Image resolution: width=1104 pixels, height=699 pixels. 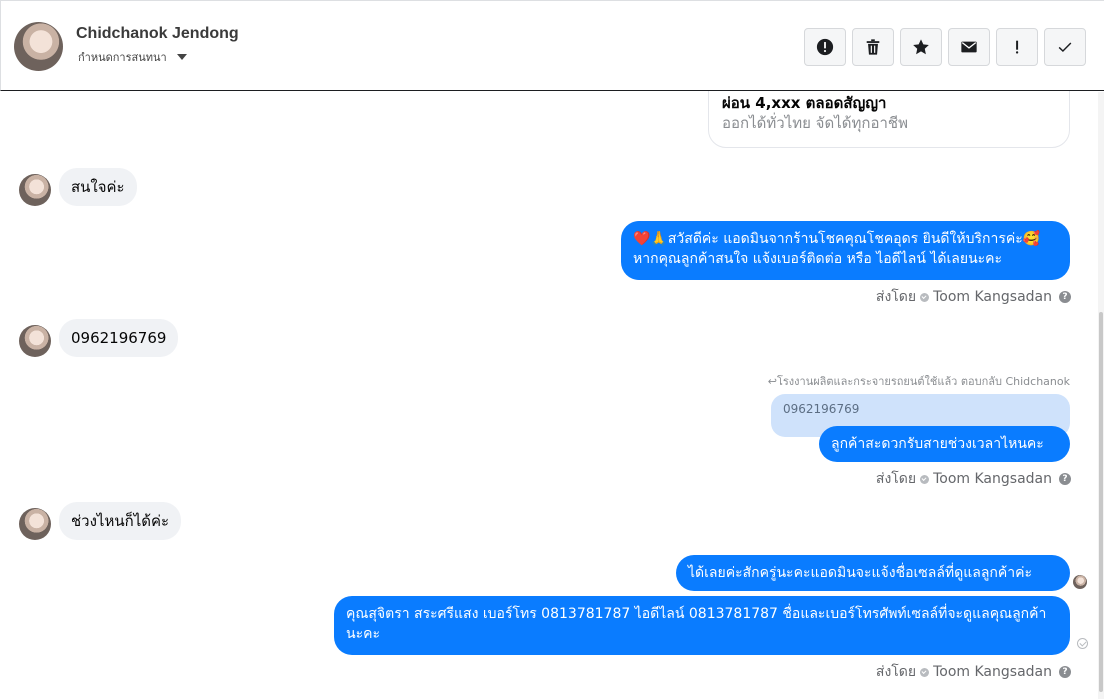 I want to click on check-icon, so click(x=1065, y=47).